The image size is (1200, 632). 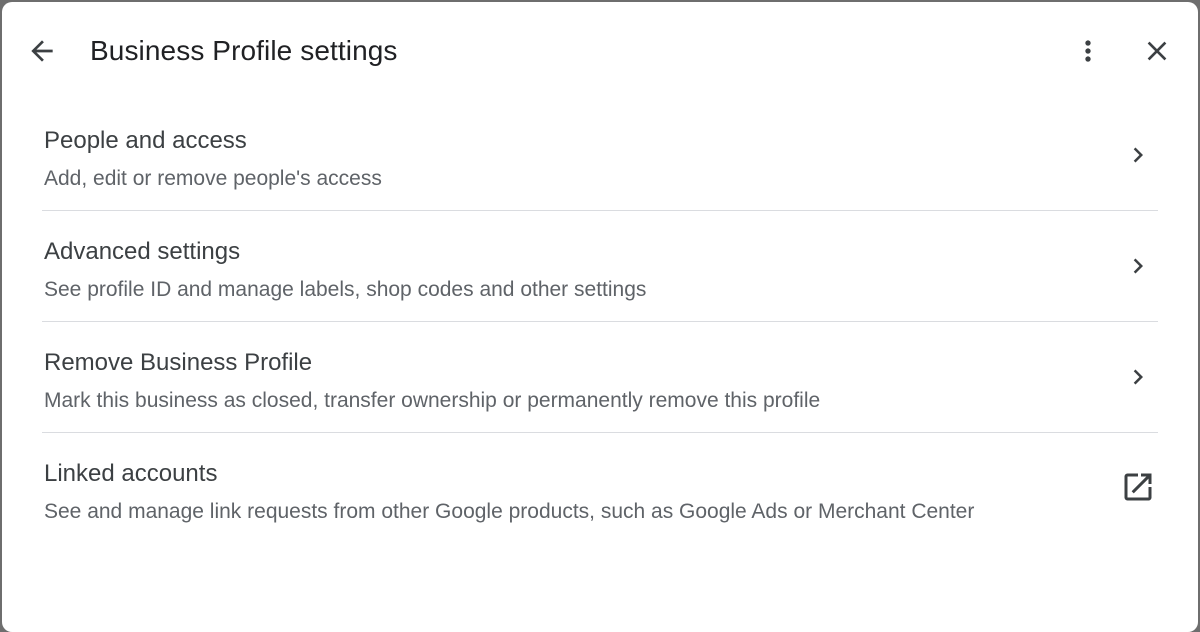 What do you see at coordinates (213, 178) in the screenshot?
I see `item-subtitle: Add, edit or remove people's access` at bounding box center [213, 178].